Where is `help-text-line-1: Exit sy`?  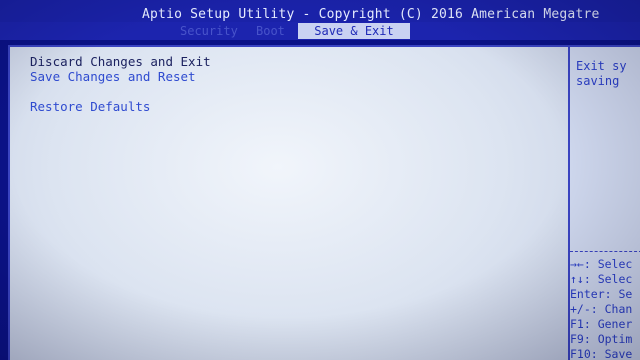
help-text-line-1: Exit sy is located at coordinates (601, 66).